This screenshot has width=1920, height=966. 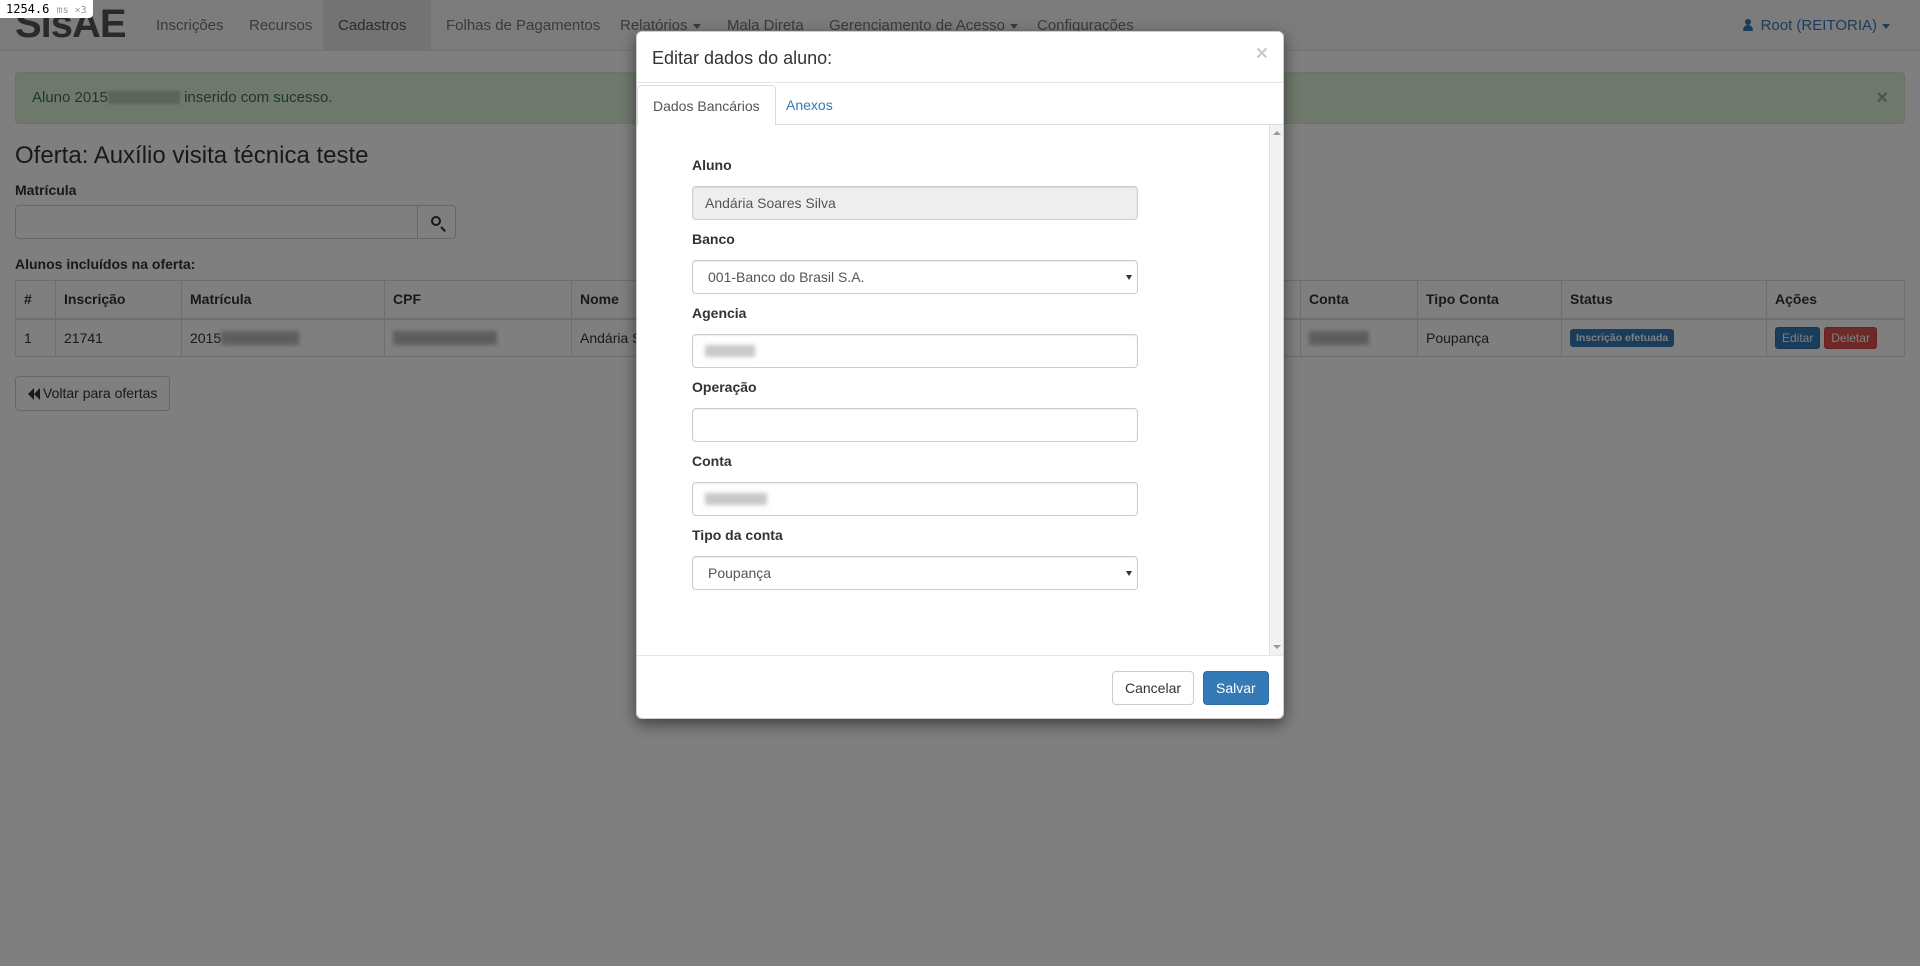 What do you see at coordinates (724, 387) in the screenshot?
I see `operacao-label: Operação` at bounding box center [724, 387].